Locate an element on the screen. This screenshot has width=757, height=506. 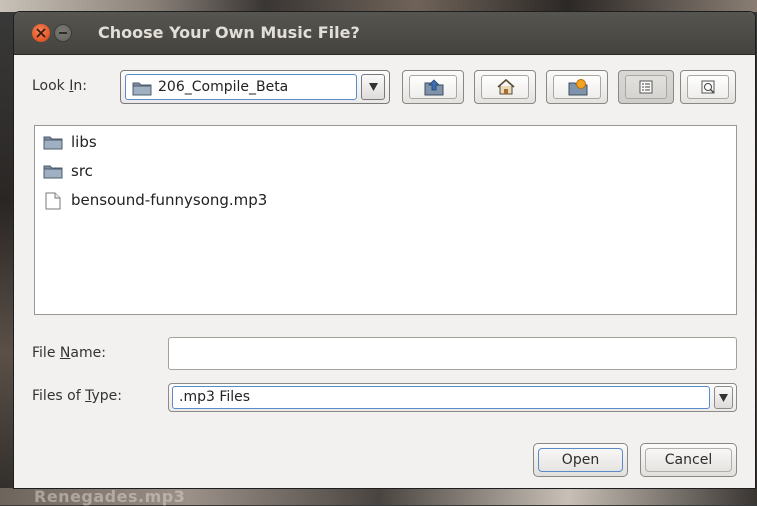
cancel-button-label: Cancel is located at coordinates (688, 460).